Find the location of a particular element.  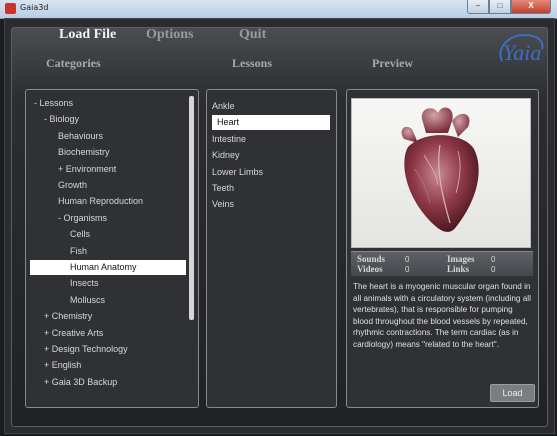

category-item: + Design Technology is located at coordinates (86, 349).